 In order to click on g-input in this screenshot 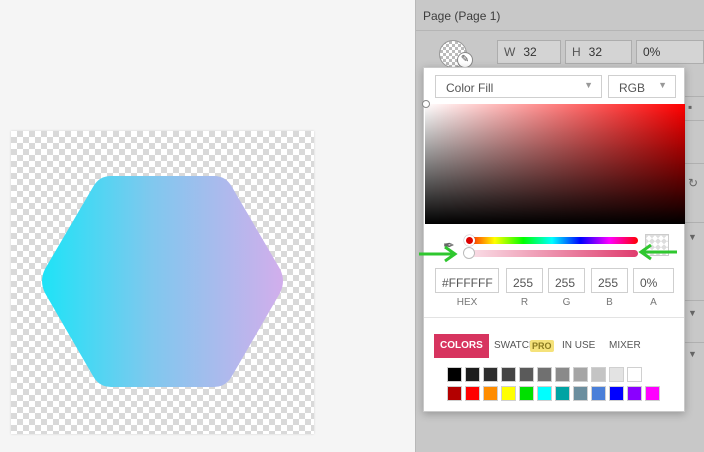, I will do `click(566, 280)`.